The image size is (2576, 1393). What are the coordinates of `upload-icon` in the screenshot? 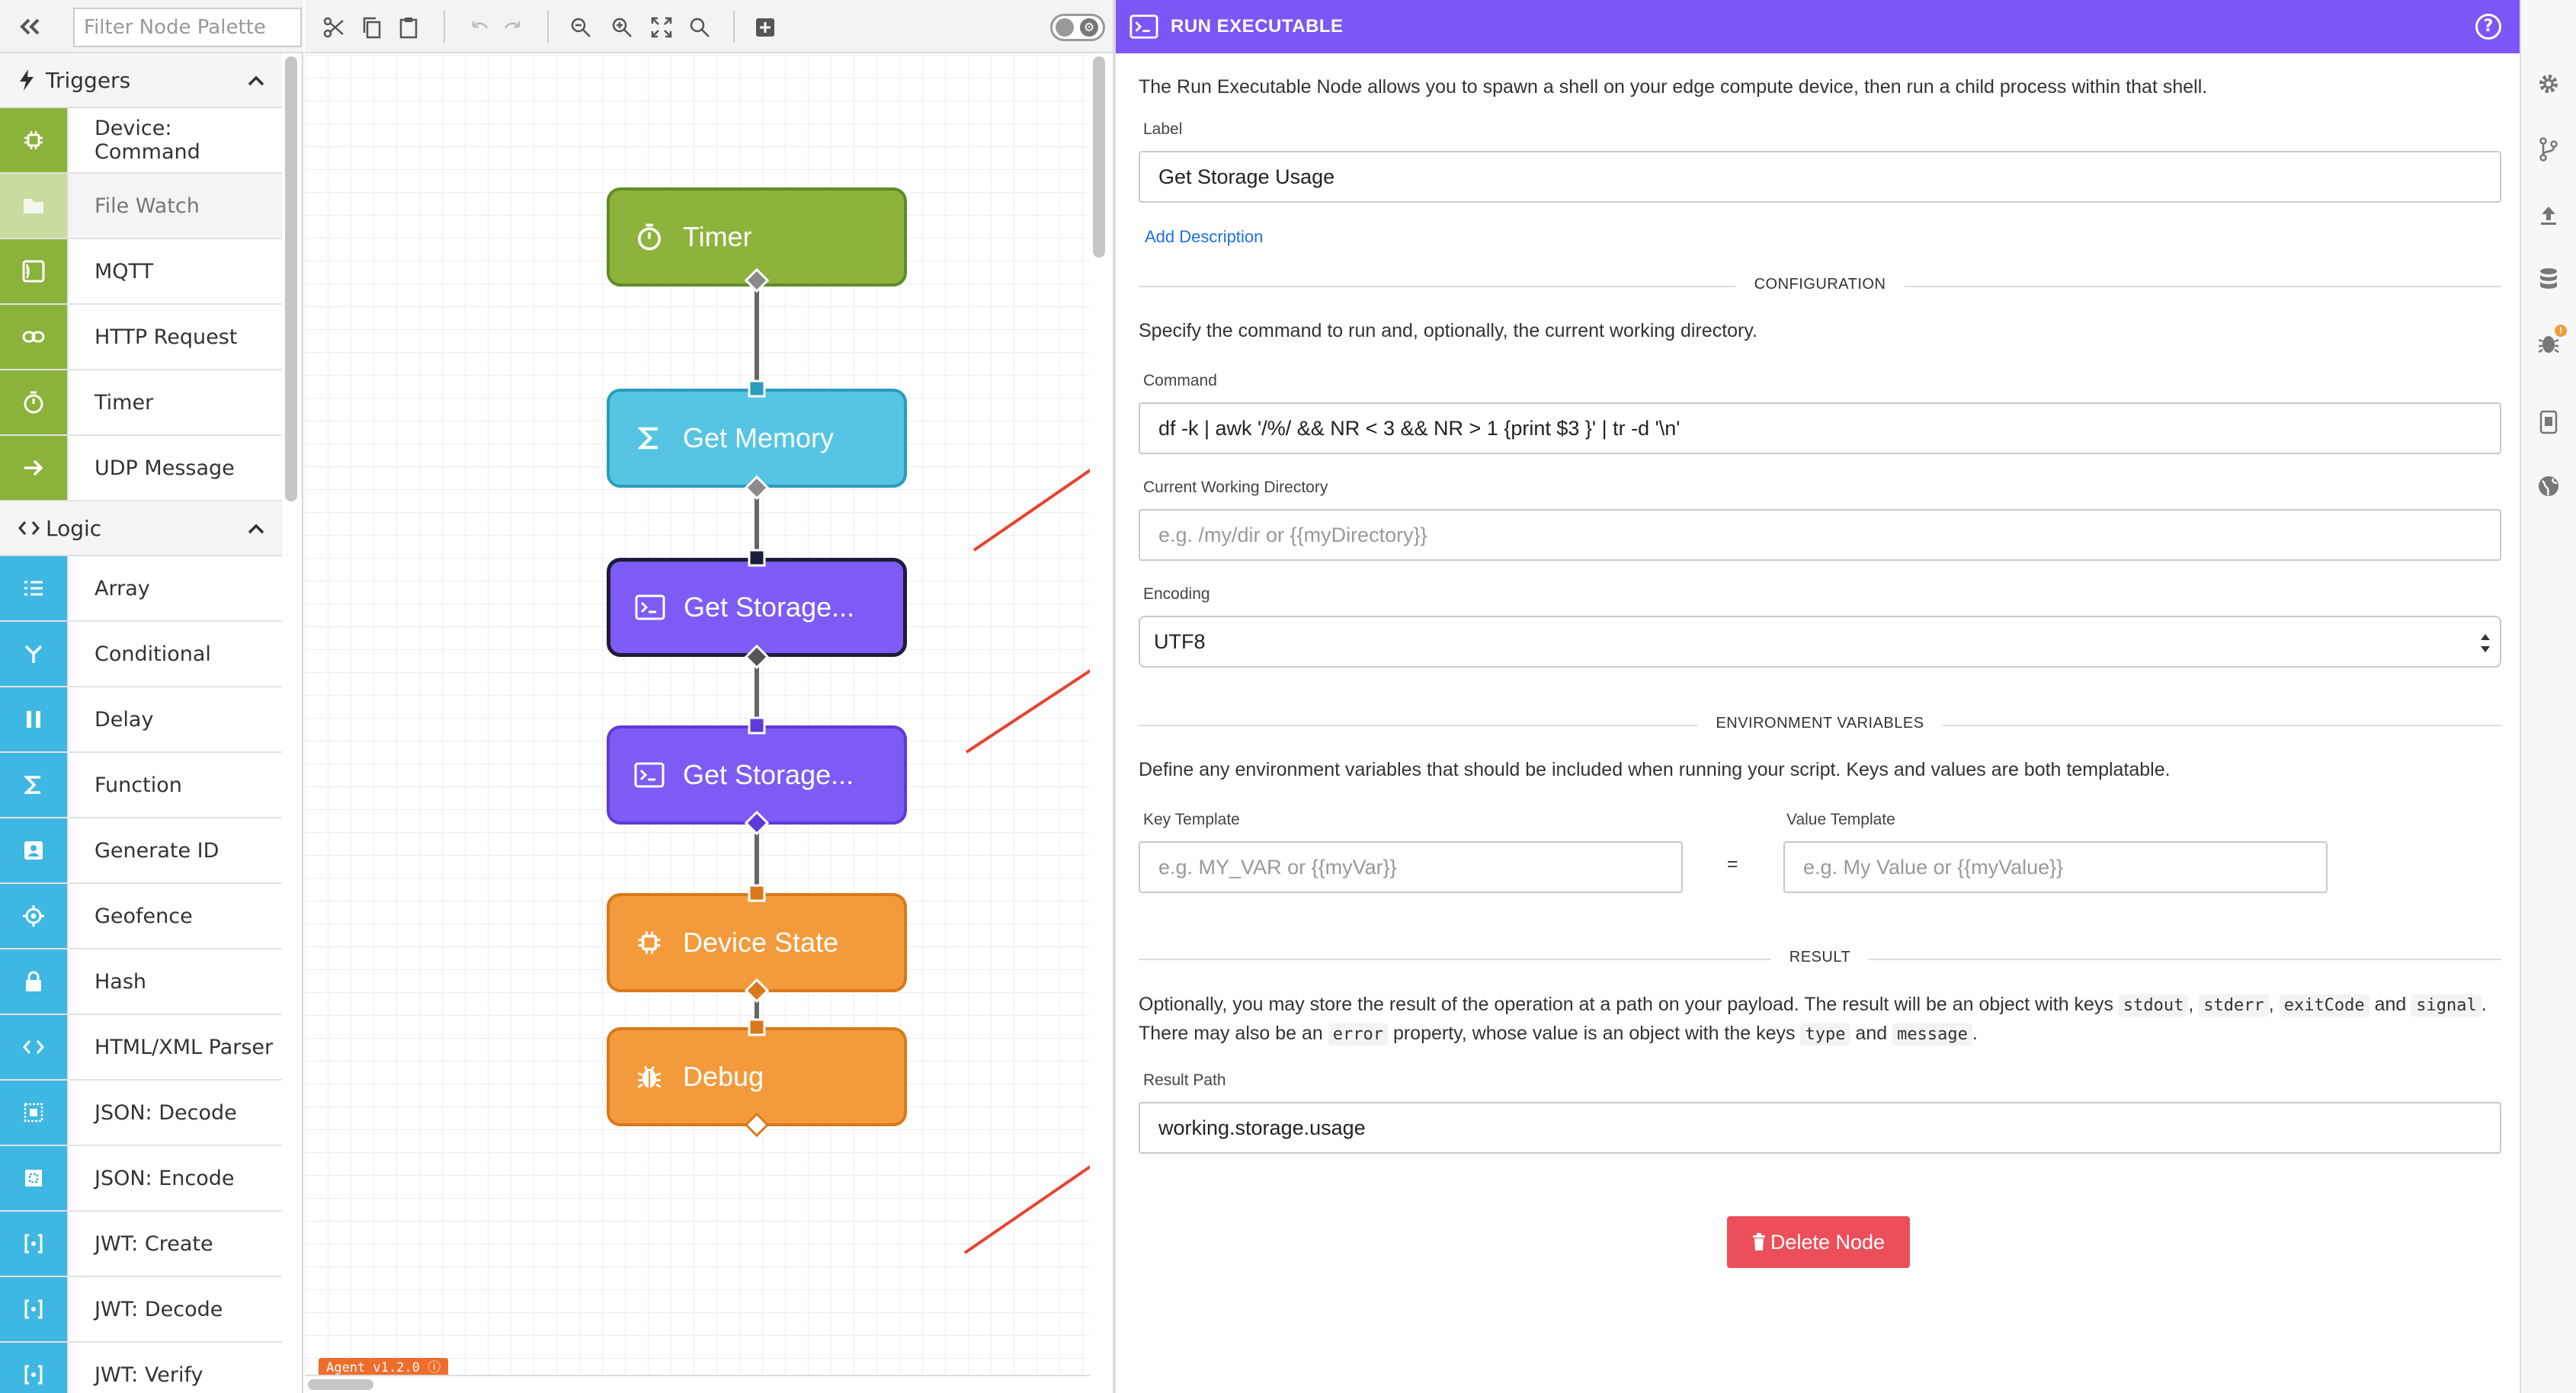 It's located at (2548, 216).